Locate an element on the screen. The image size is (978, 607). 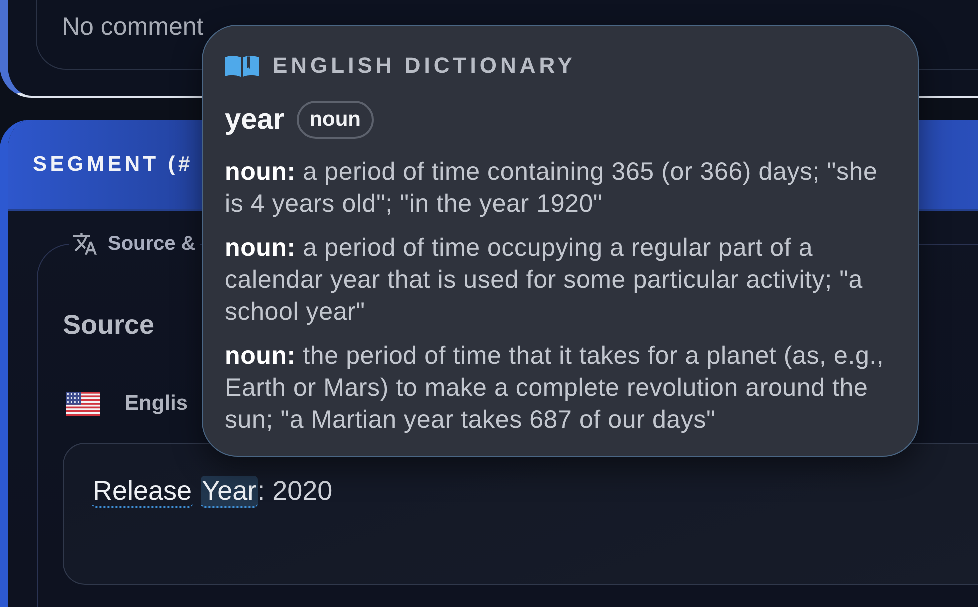
dictionary-term: Year is located at coordinates (229, 492).